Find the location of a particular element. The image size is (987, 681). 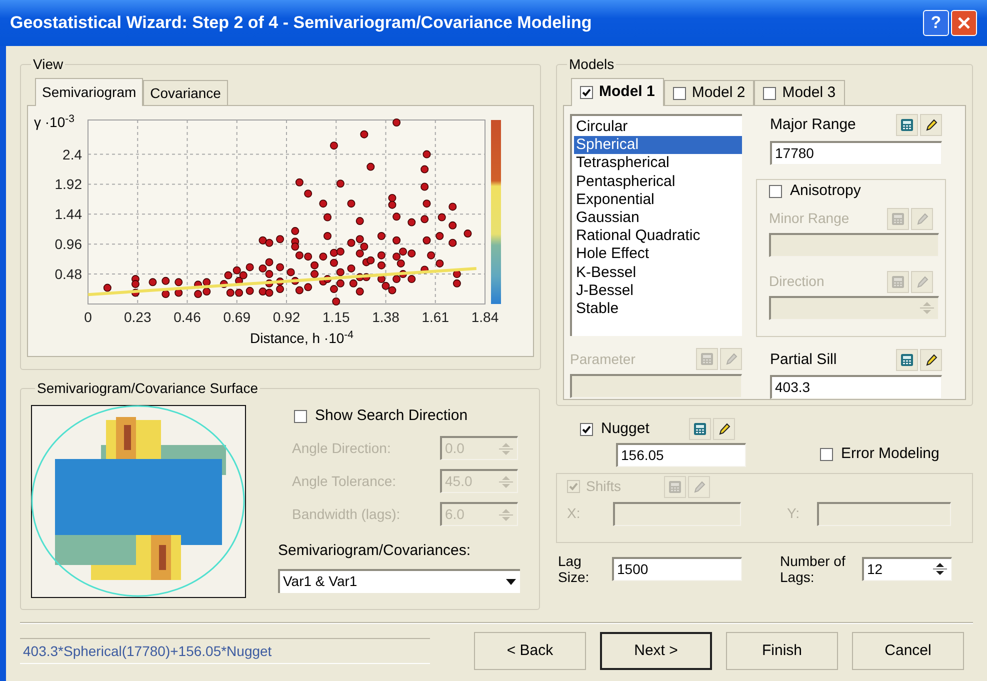

list-item: Tetraspherical is located at coordinates (658, 163).